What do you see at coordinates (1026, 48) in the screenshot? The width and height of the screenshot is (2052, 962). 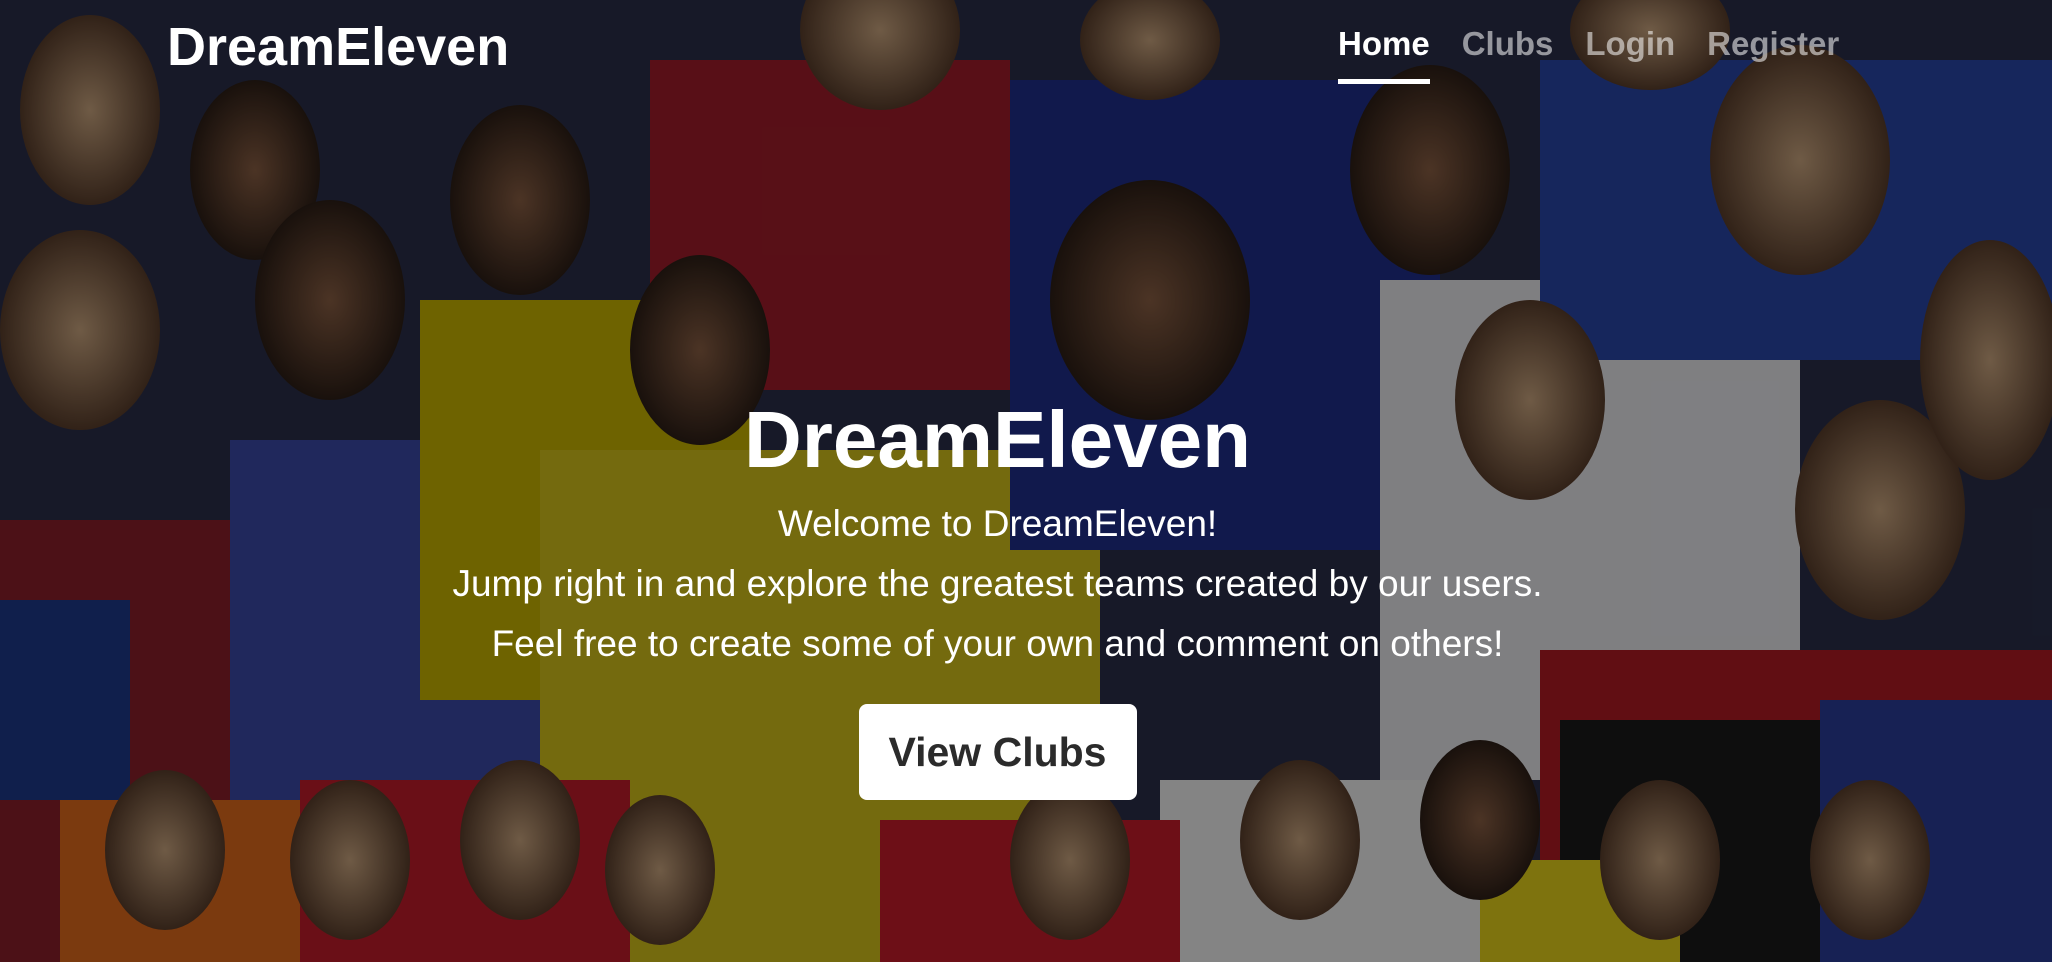 I see `top-navbar: DreamEleven Home Clubs Login Register` at bounding box center [1026, 48].